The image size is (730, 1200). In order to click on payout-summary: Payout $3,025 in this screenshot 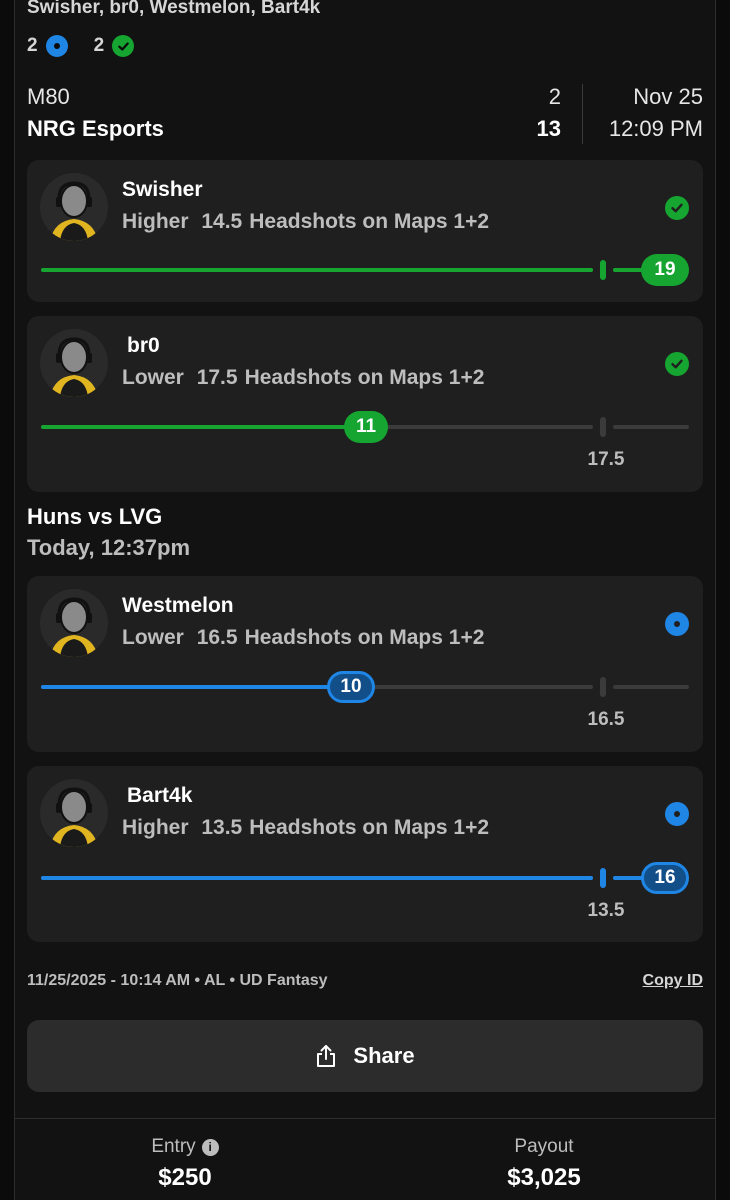, I will do `click(544, 1164)`.